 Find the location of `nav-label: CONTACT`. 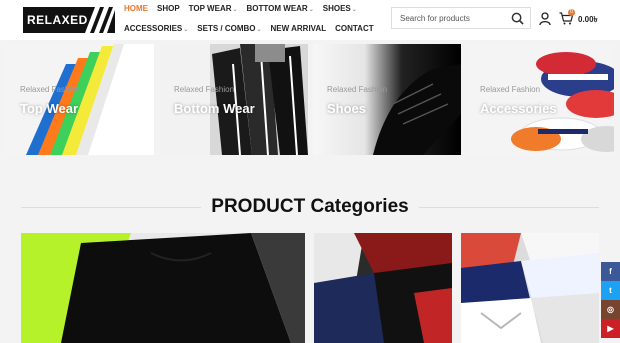

nav-label: CONTACT is located at coordinates (354, 28).